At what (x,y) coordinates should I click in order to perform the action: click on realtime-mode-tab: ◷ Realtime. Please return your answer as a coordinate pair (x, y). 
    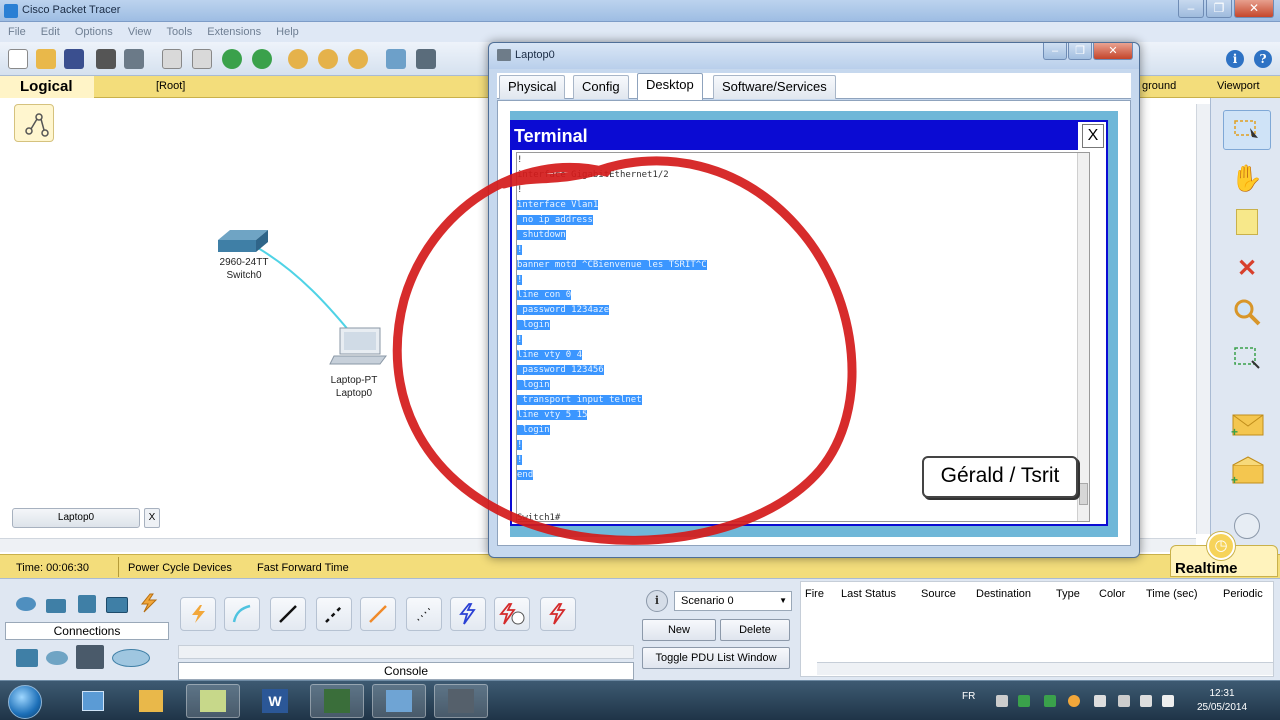
    Looking at the image, I should click on (1224, 554).